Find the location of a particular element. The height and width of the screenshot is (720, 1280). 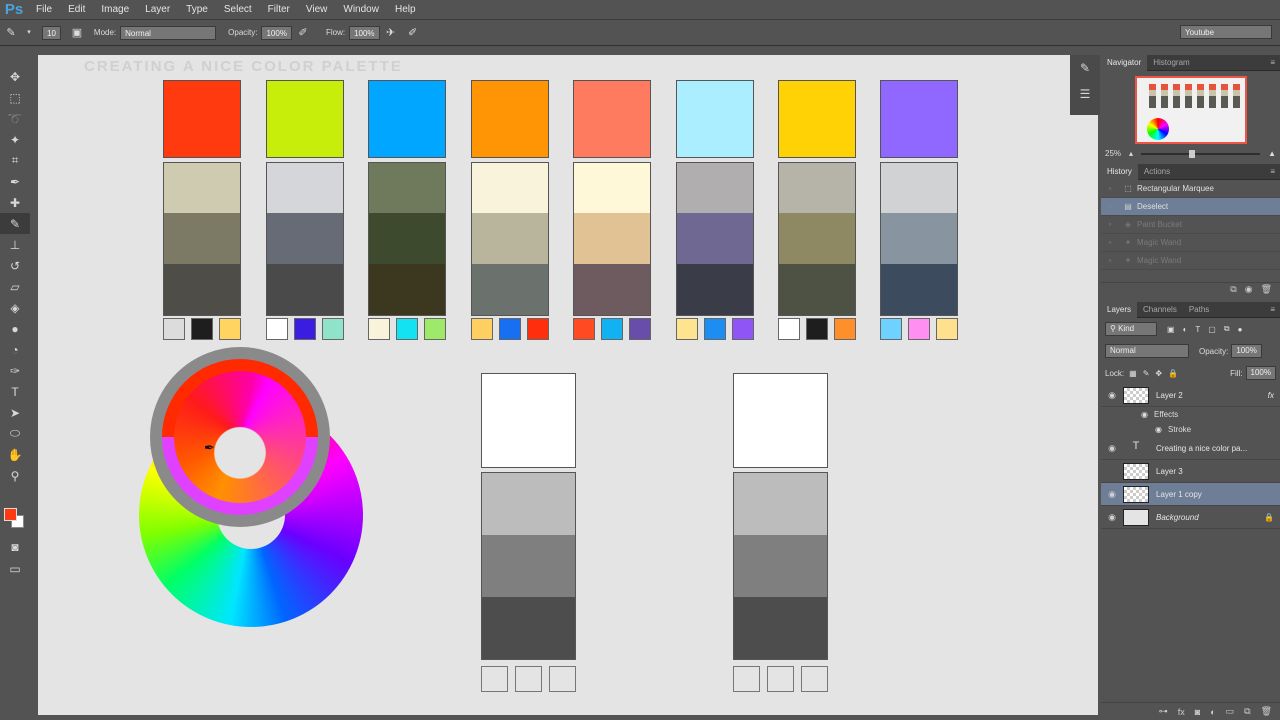

clone-stamp-tool-icon: ⊥ is located at coordinates (15, 244).